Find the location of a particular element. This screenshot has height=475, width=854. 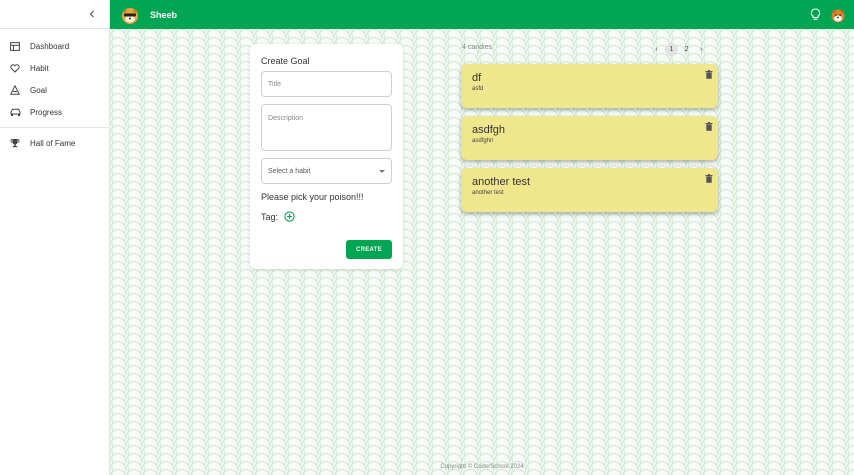

candy-name: df is located at coordinates (477, 78).